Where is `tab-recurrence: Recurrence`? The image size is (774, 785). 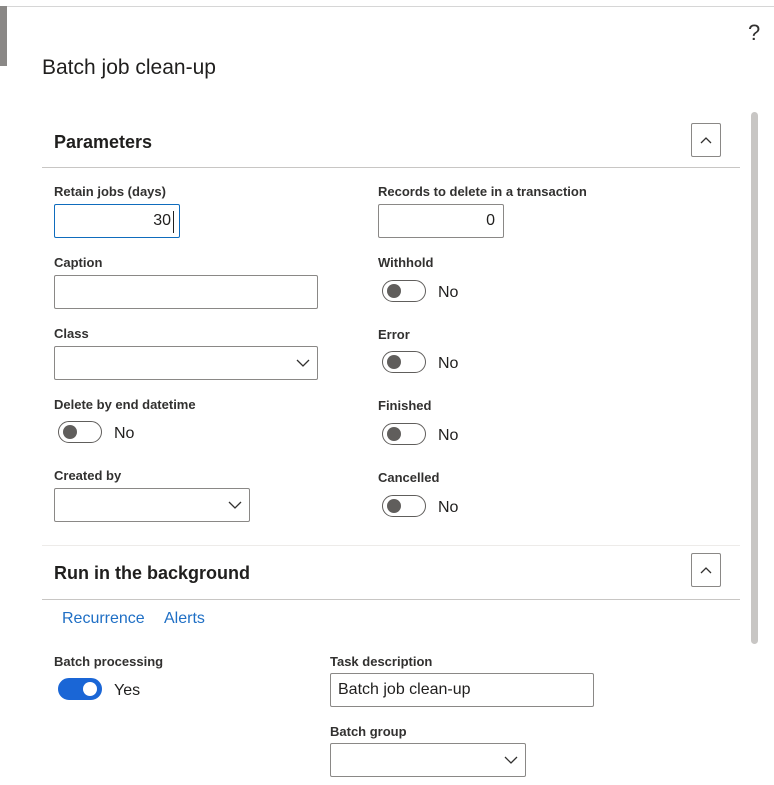 tab-recurrence: Recurrence is located at coordinates (103, 619).